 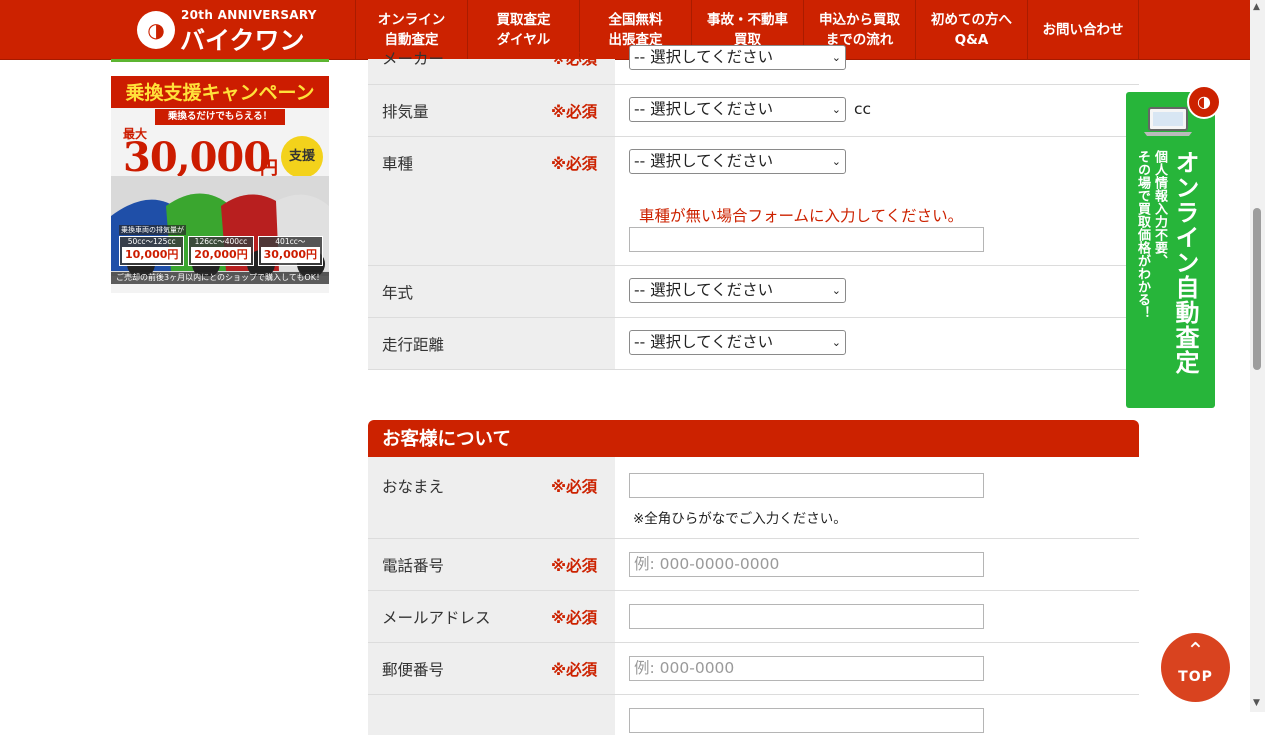 I want to click on phone-input: 例: 000-0000-0000, so click(x=806, y=564).